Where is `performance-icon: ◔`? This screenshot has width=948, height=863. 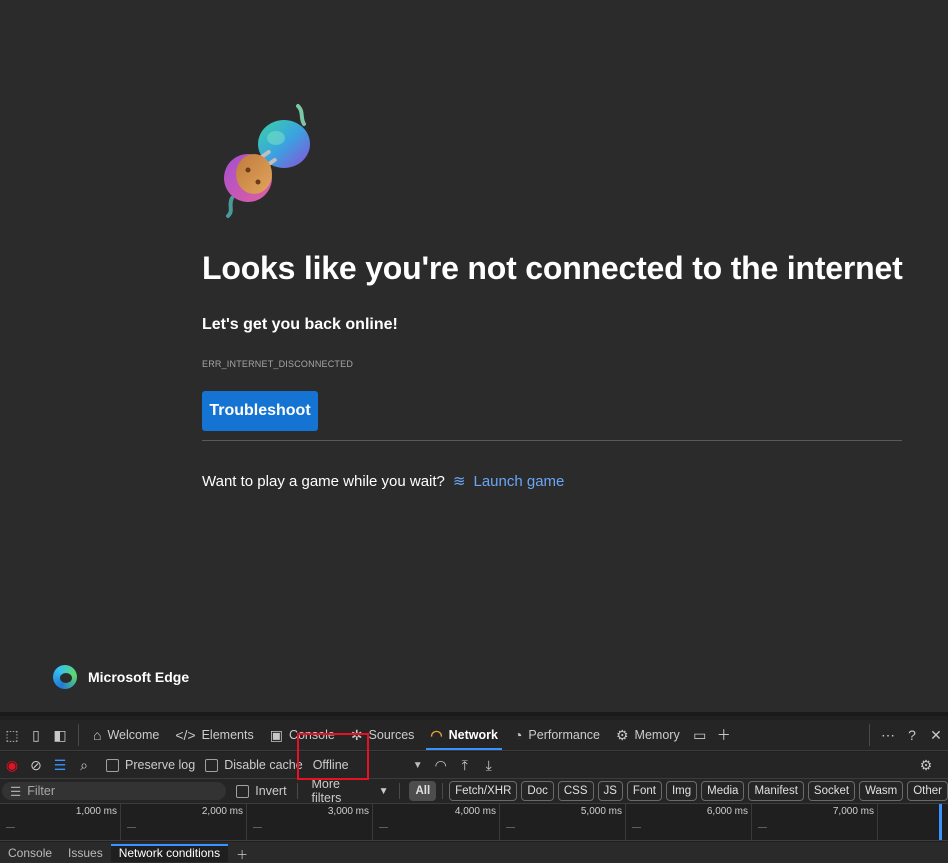
performance-icon: ◔ is located at coordinates (518, 735).